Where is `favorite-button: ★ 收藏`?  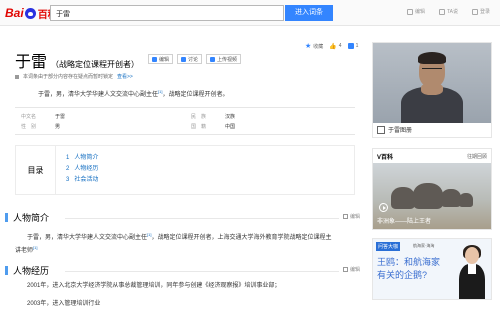
favorite-button: ★ 收藏 is located at coordinates (314, 46).